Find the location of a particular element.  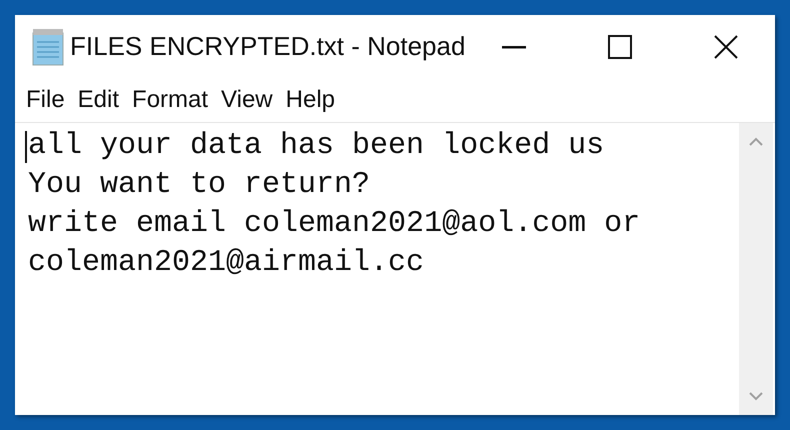

minimize-icon is located at coordinates (514, 46).